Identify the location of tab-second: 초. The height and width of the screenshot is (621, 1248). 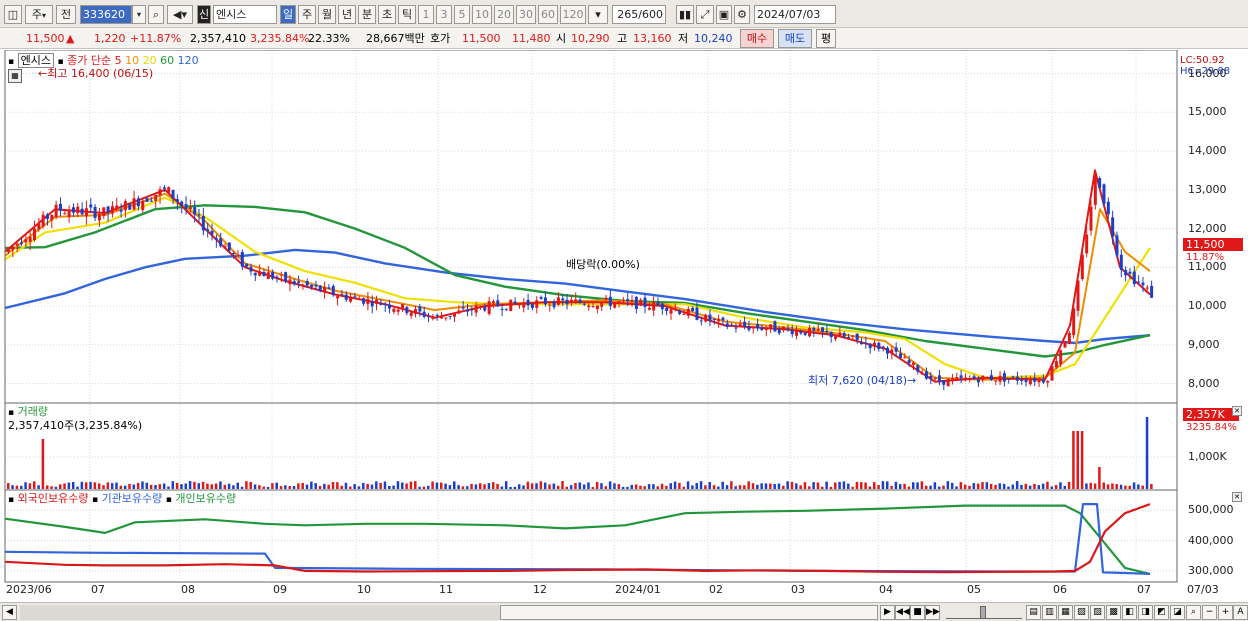
(387, 14).